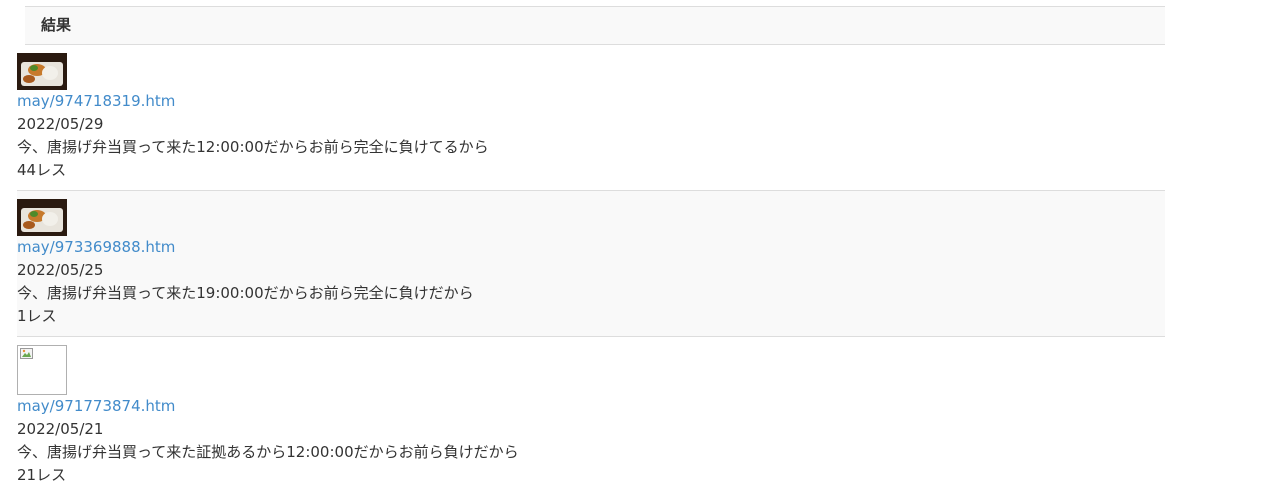 Image resolution: width=1265 pixels, height=493 pixels. I want to click on thread-date: 2022/05/25, so click(60, 270).